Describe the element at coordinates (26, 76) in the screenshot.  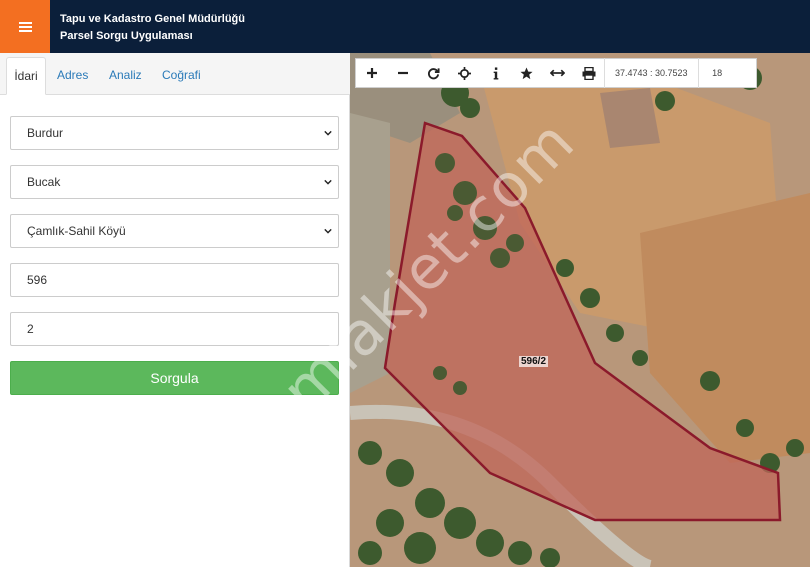
I see `tab-idari: İdari` at that location.